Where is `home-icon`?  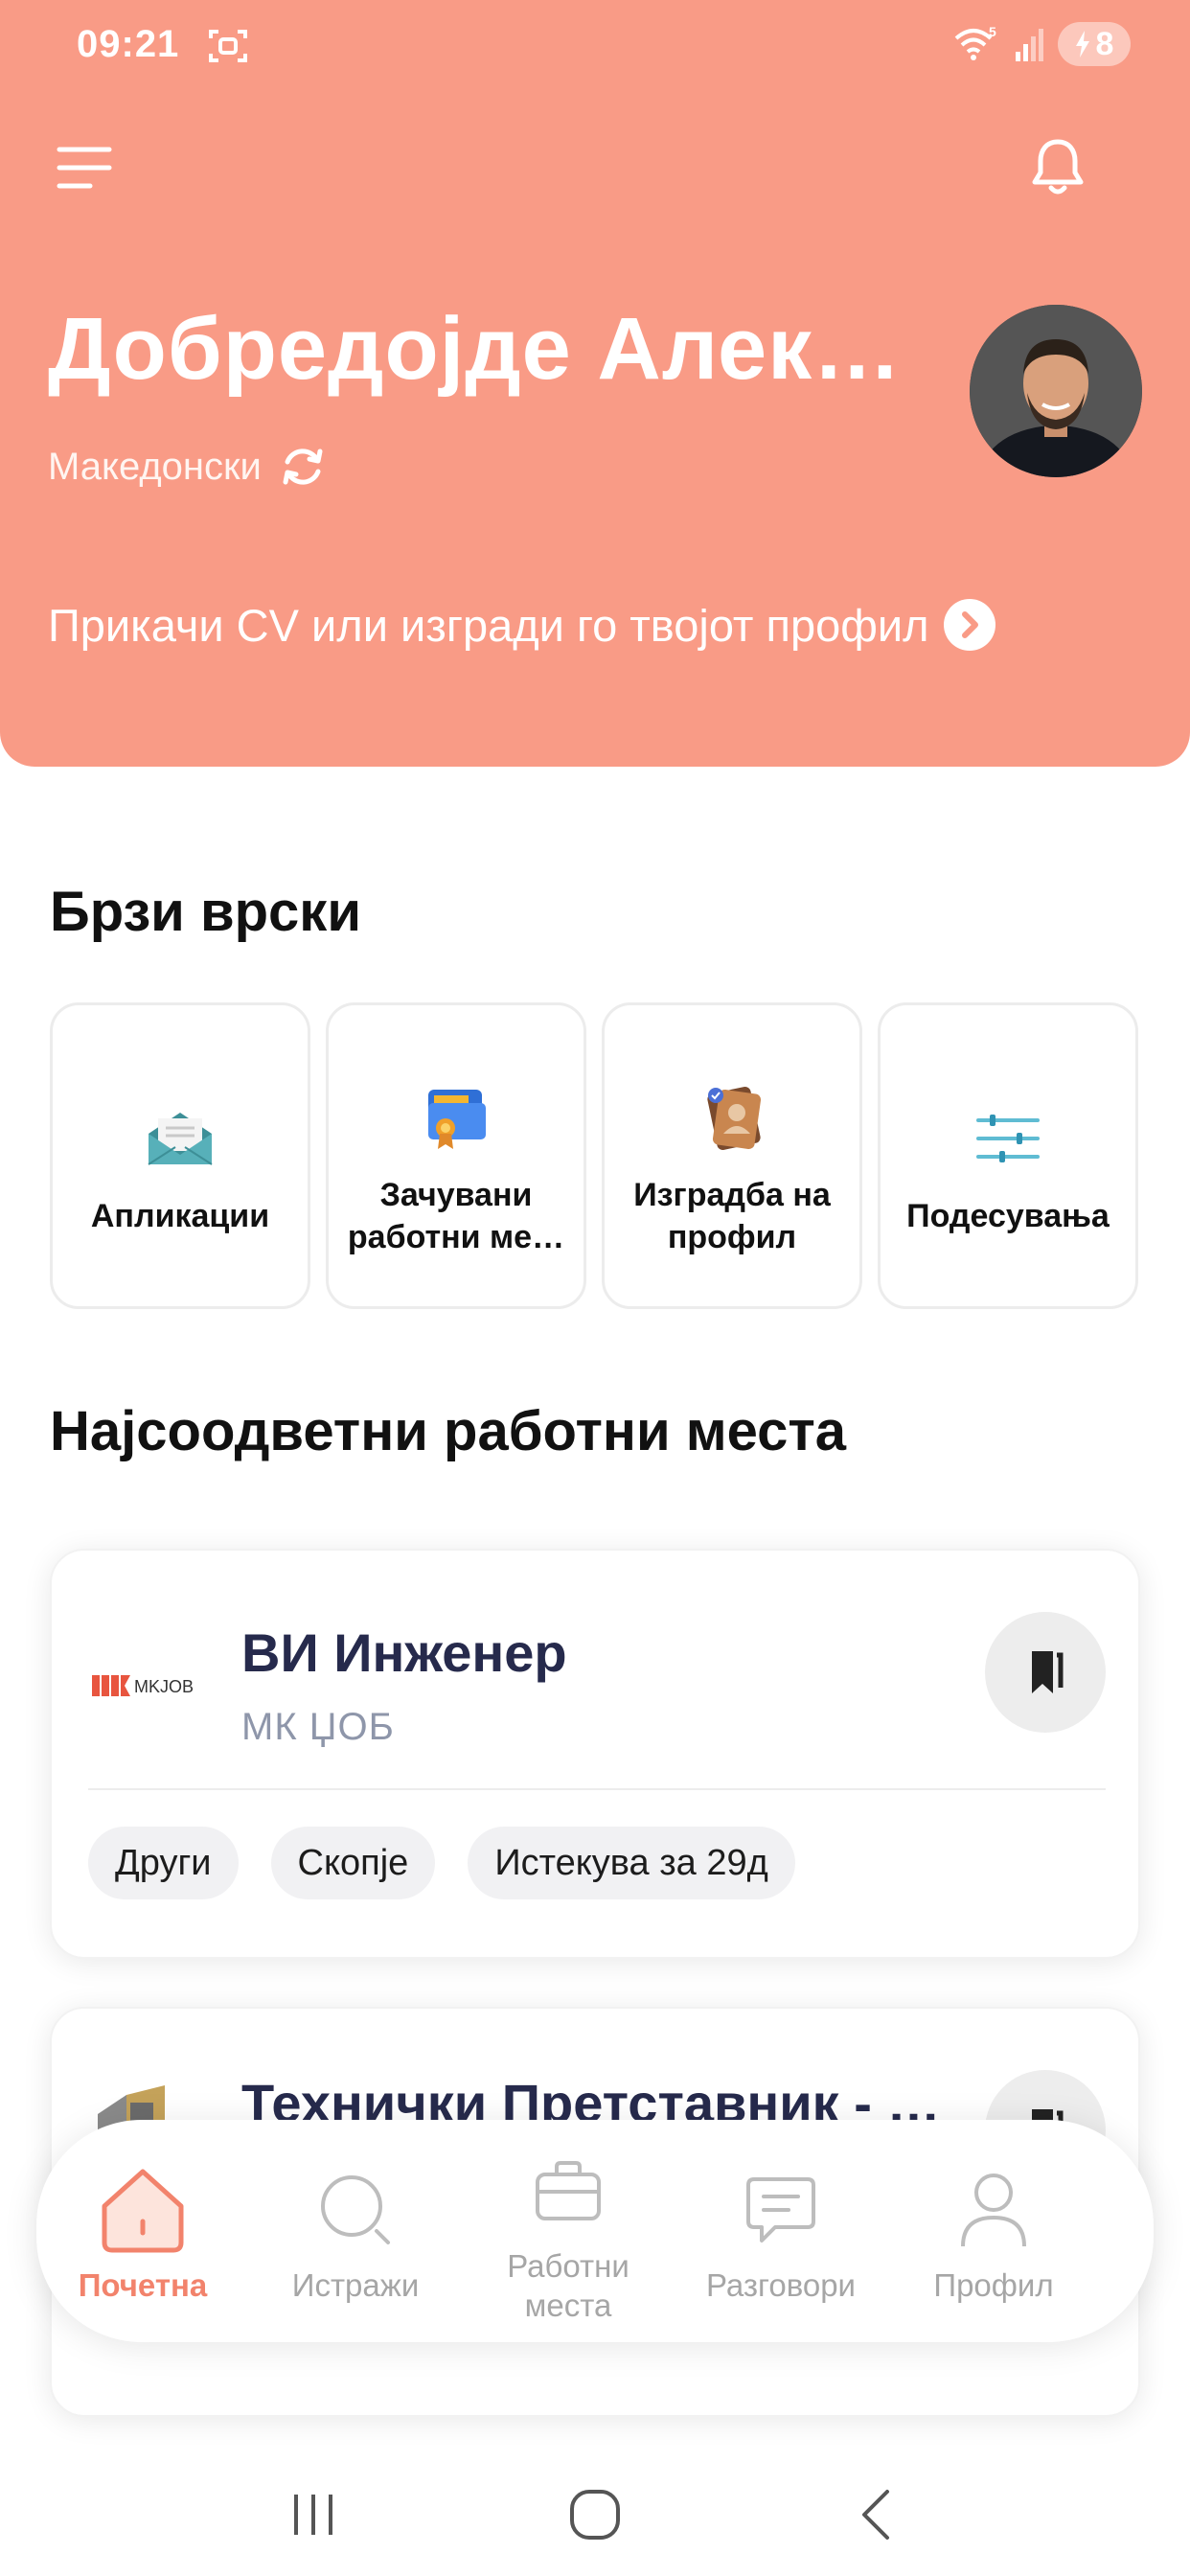 home-icon is located at coordinates (143, 2211).